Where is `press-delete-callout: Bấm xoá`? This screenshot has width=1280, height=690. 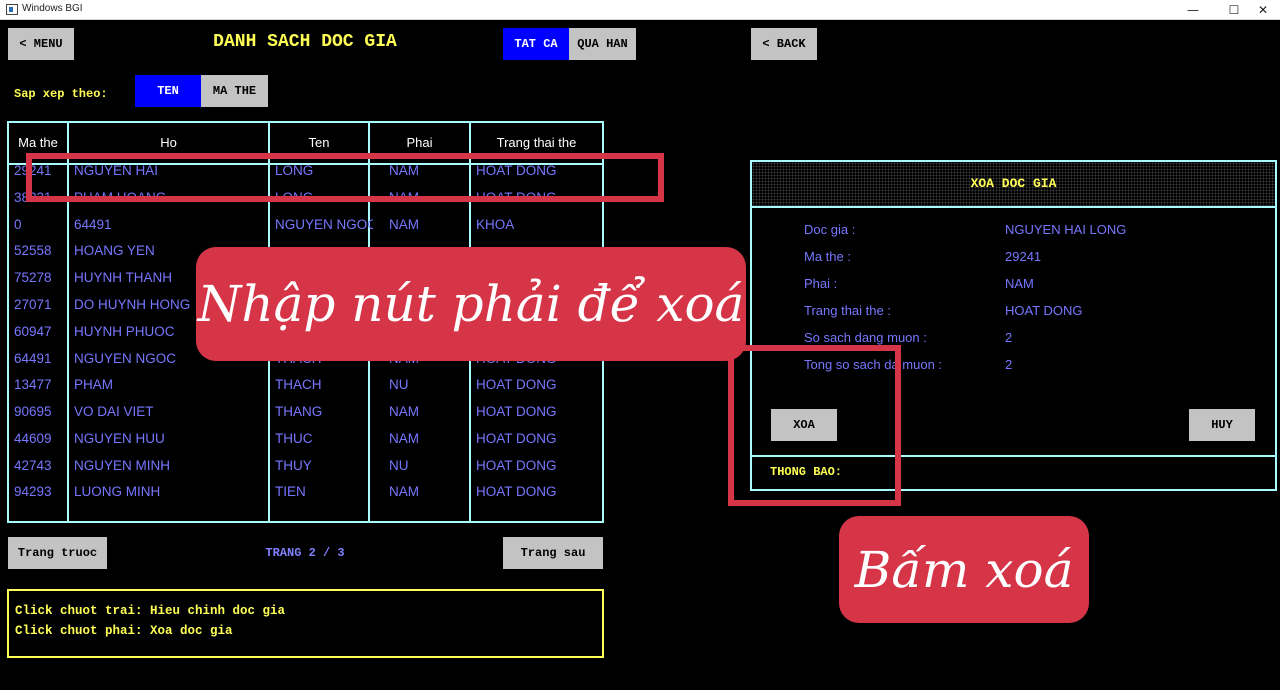 press-delete-callout: Bấm xoá is located at coordinates (964, 569).